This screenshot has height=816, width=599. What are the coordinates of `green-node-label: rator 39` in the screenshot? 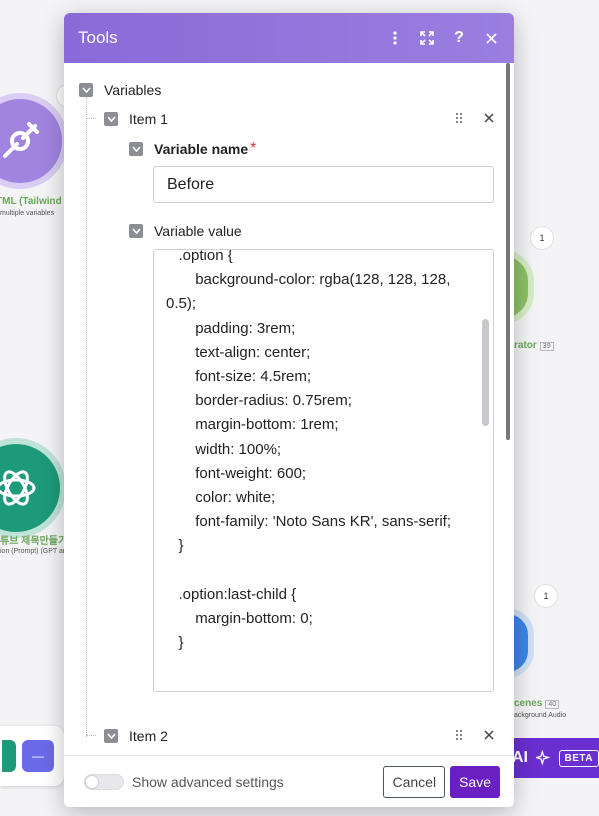 It's located at (534, 345).